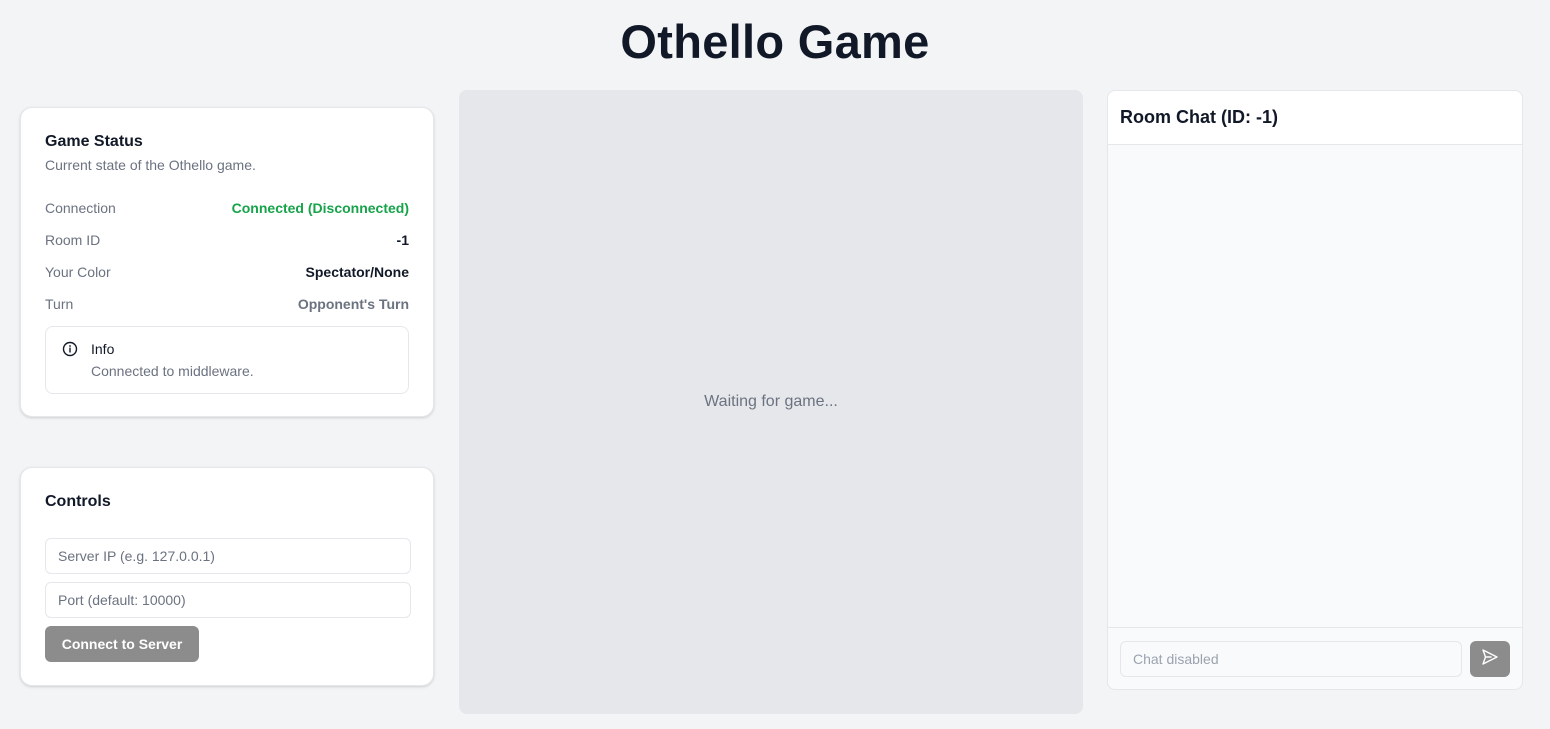 This screenshot has height=729, width=1550. What do you see at coordinates (59, 304) in the screenshot?
I see `status-label: Turn` at bounding box center [59, 304].